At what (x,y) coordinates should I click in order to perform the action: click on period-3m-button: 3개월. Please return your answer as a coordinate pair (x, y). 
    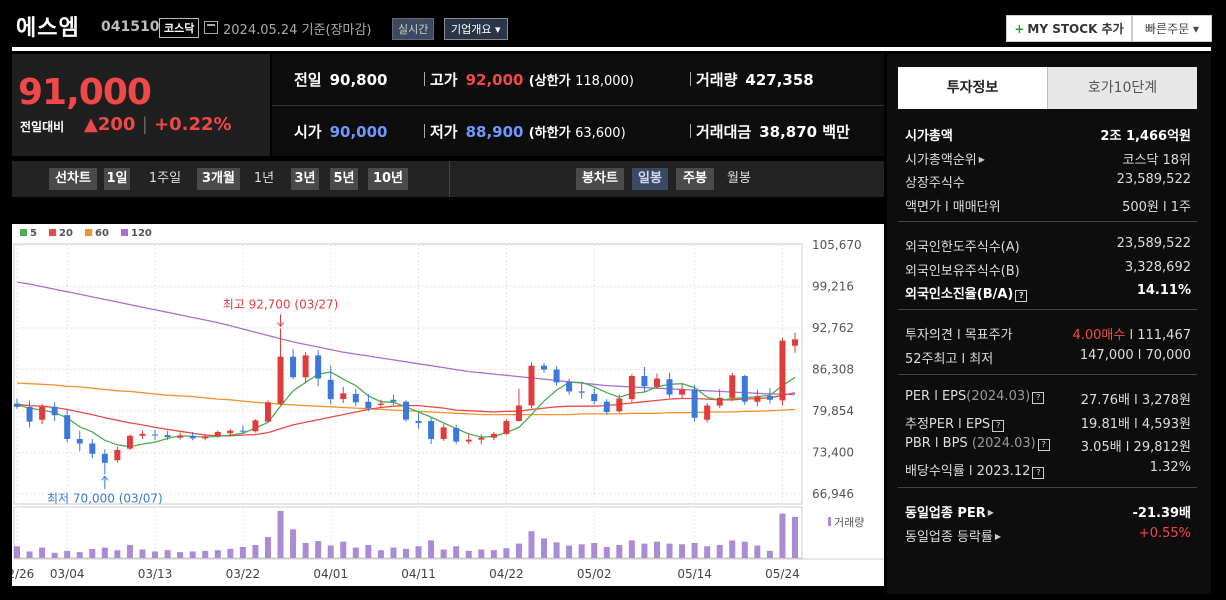
    Looking at the image, I should click on (218, 179).